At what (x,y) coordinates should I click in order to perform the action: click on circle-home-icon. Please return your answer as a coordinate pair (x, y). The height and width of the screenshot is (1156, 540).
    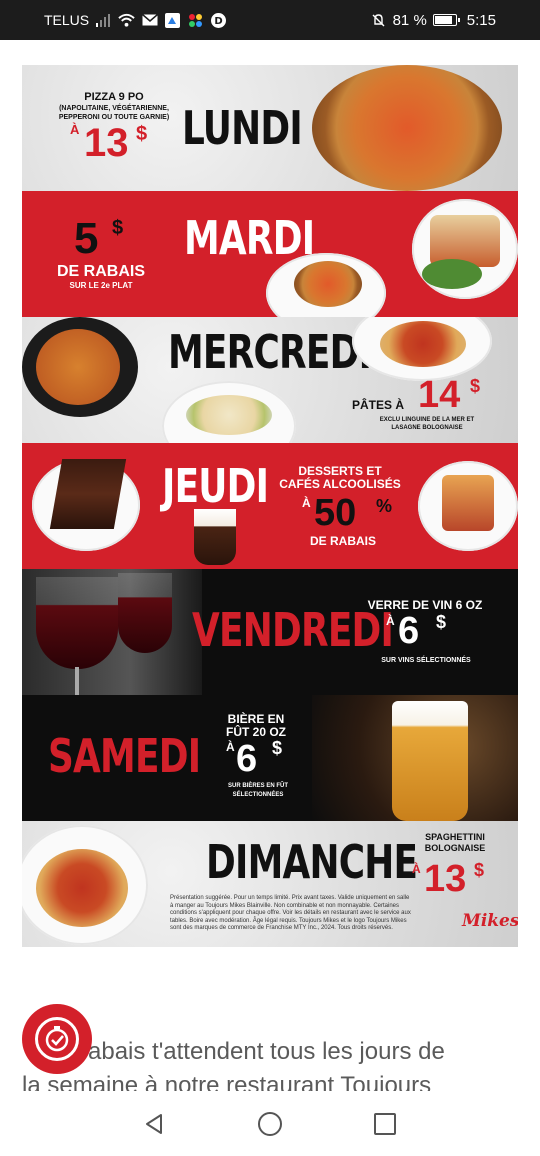
    Looking at the image, I should click on (270, 1124).